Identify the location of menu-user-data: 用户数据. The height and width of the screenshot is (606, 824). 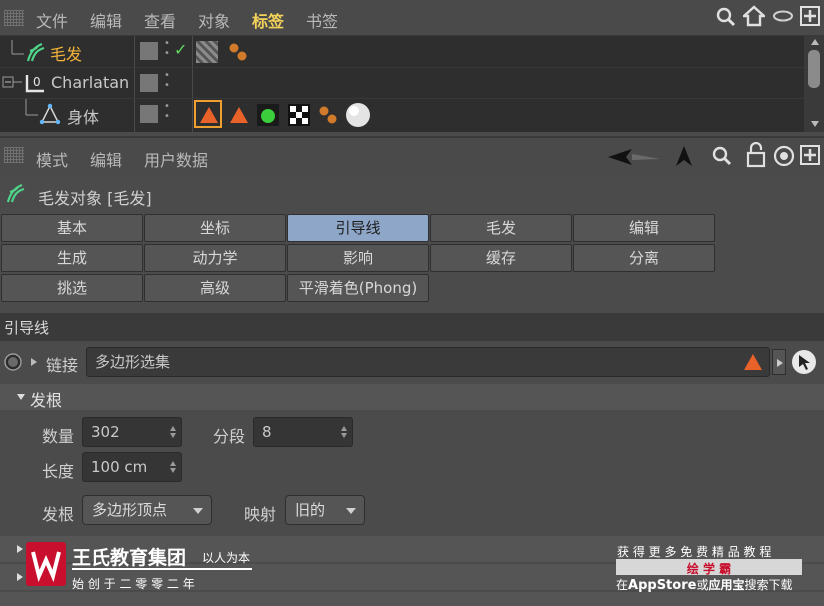
(176, 159).